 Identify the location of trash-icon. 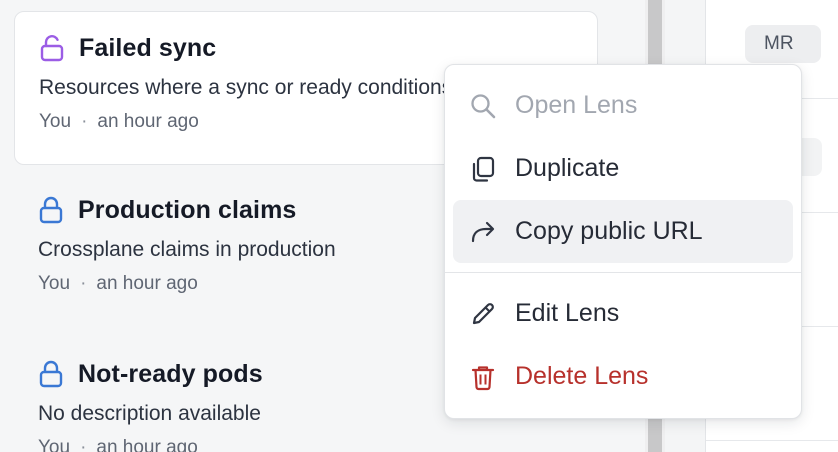
(486, 377).